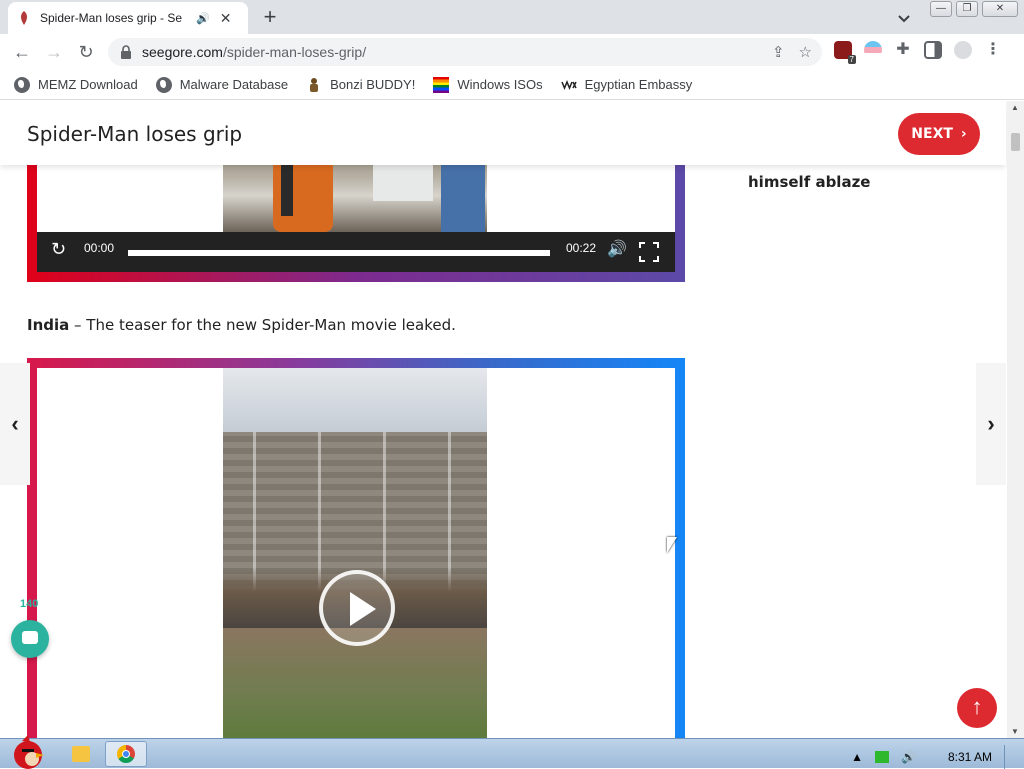 This screenshot has height=769, width=1024. I want to click on scroll-up-icon: ▲, so click(1015, 107).